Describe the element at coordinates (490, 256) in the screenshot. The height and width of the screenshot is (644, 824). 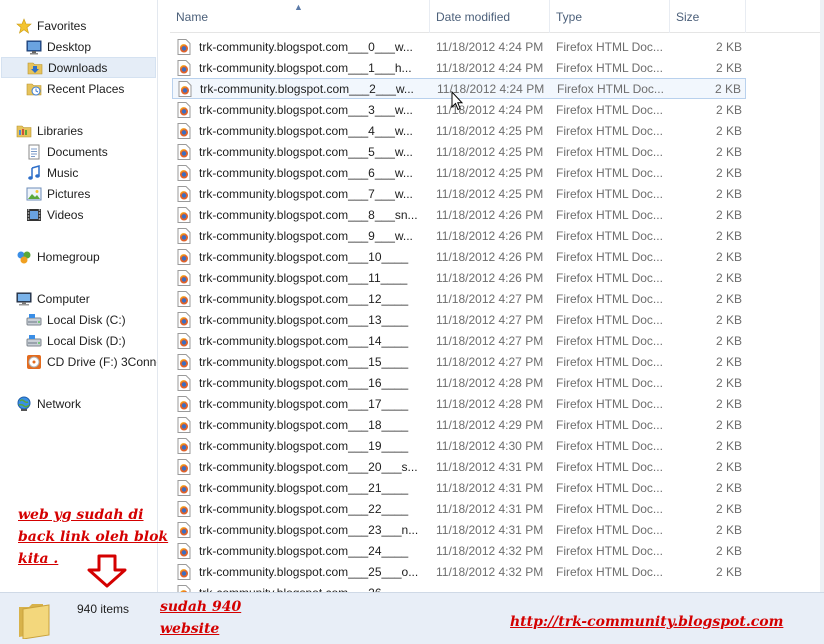
I see `file-date-modified: 11/18/2012 4:26 PM` at that location.